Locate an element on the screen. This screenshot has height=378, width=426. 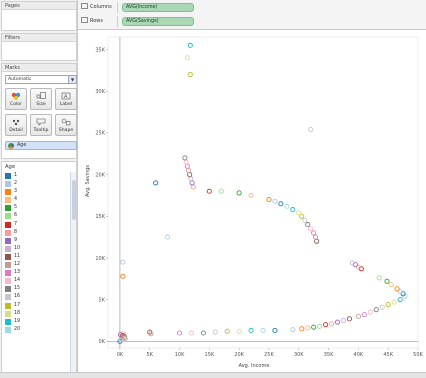
x-tick-label: 40K is located at coordinates (359, 355).